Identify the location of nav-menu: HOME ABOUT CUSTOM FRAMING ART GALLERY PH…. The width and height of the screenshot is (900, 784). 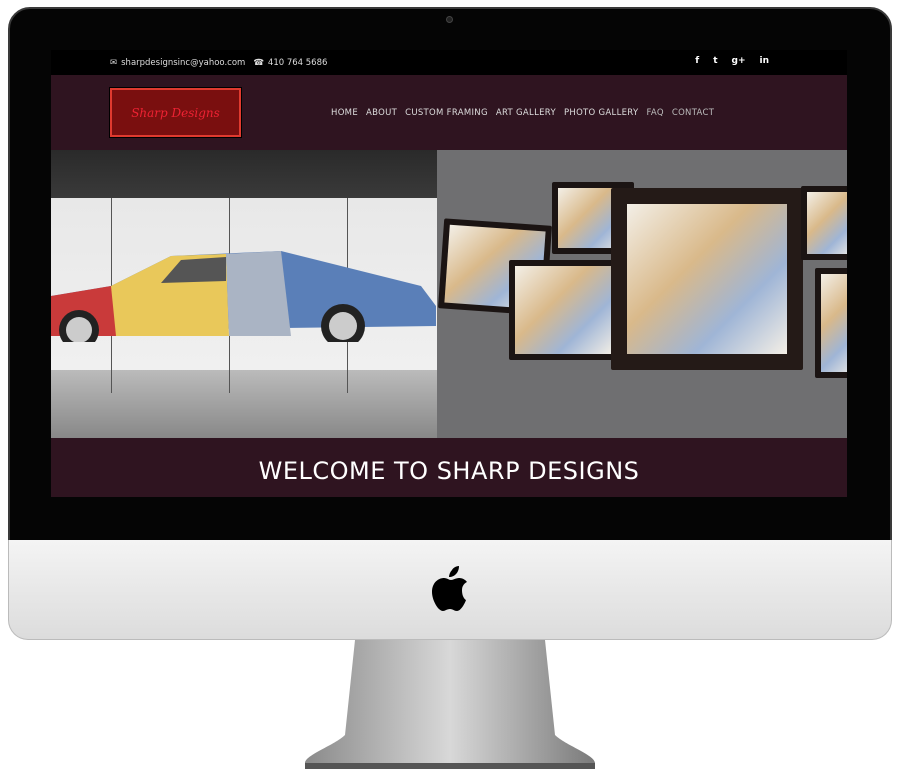
(522, 113).